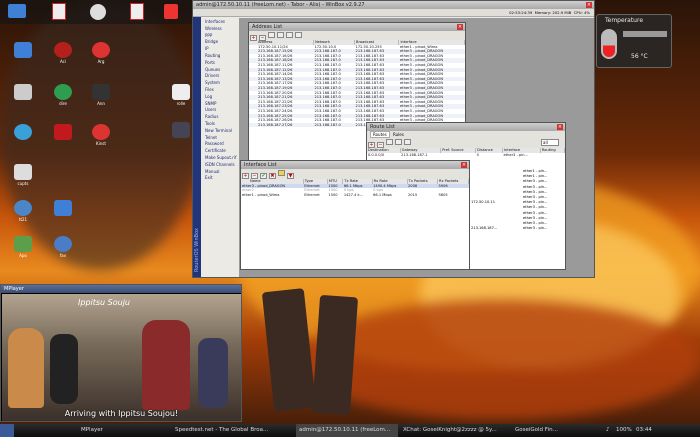 This screenshot has width=700, height=437. What do you see at coordinates (124, 430) in the screenshot?
I see `task-mplayer: MPlayer` at bounding box center [124, 430].